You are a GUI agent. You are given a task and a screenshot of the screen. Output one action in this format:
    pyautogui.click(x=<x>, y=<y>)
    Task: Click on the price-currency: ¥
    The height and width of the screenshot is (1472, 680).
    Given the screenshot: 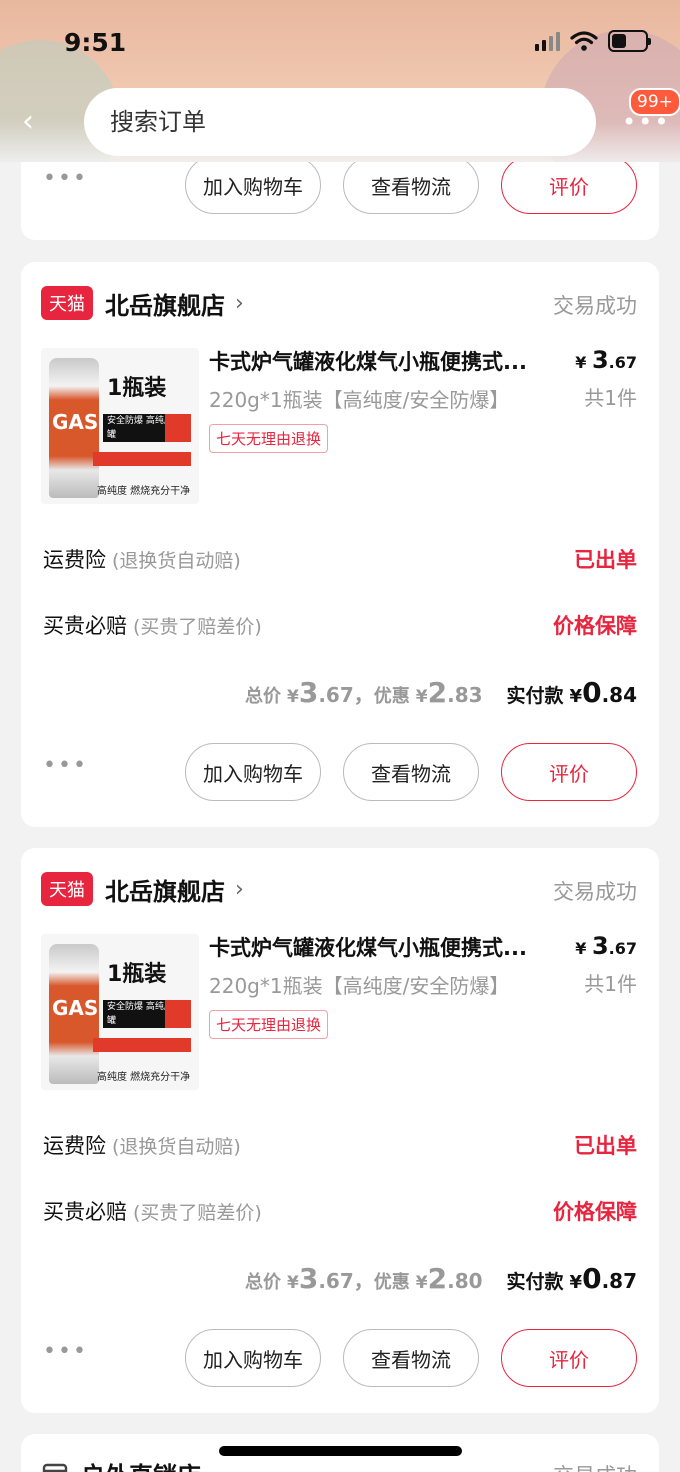 What is the action you would take?
    pyautogui.click(x=581, y=362)
    